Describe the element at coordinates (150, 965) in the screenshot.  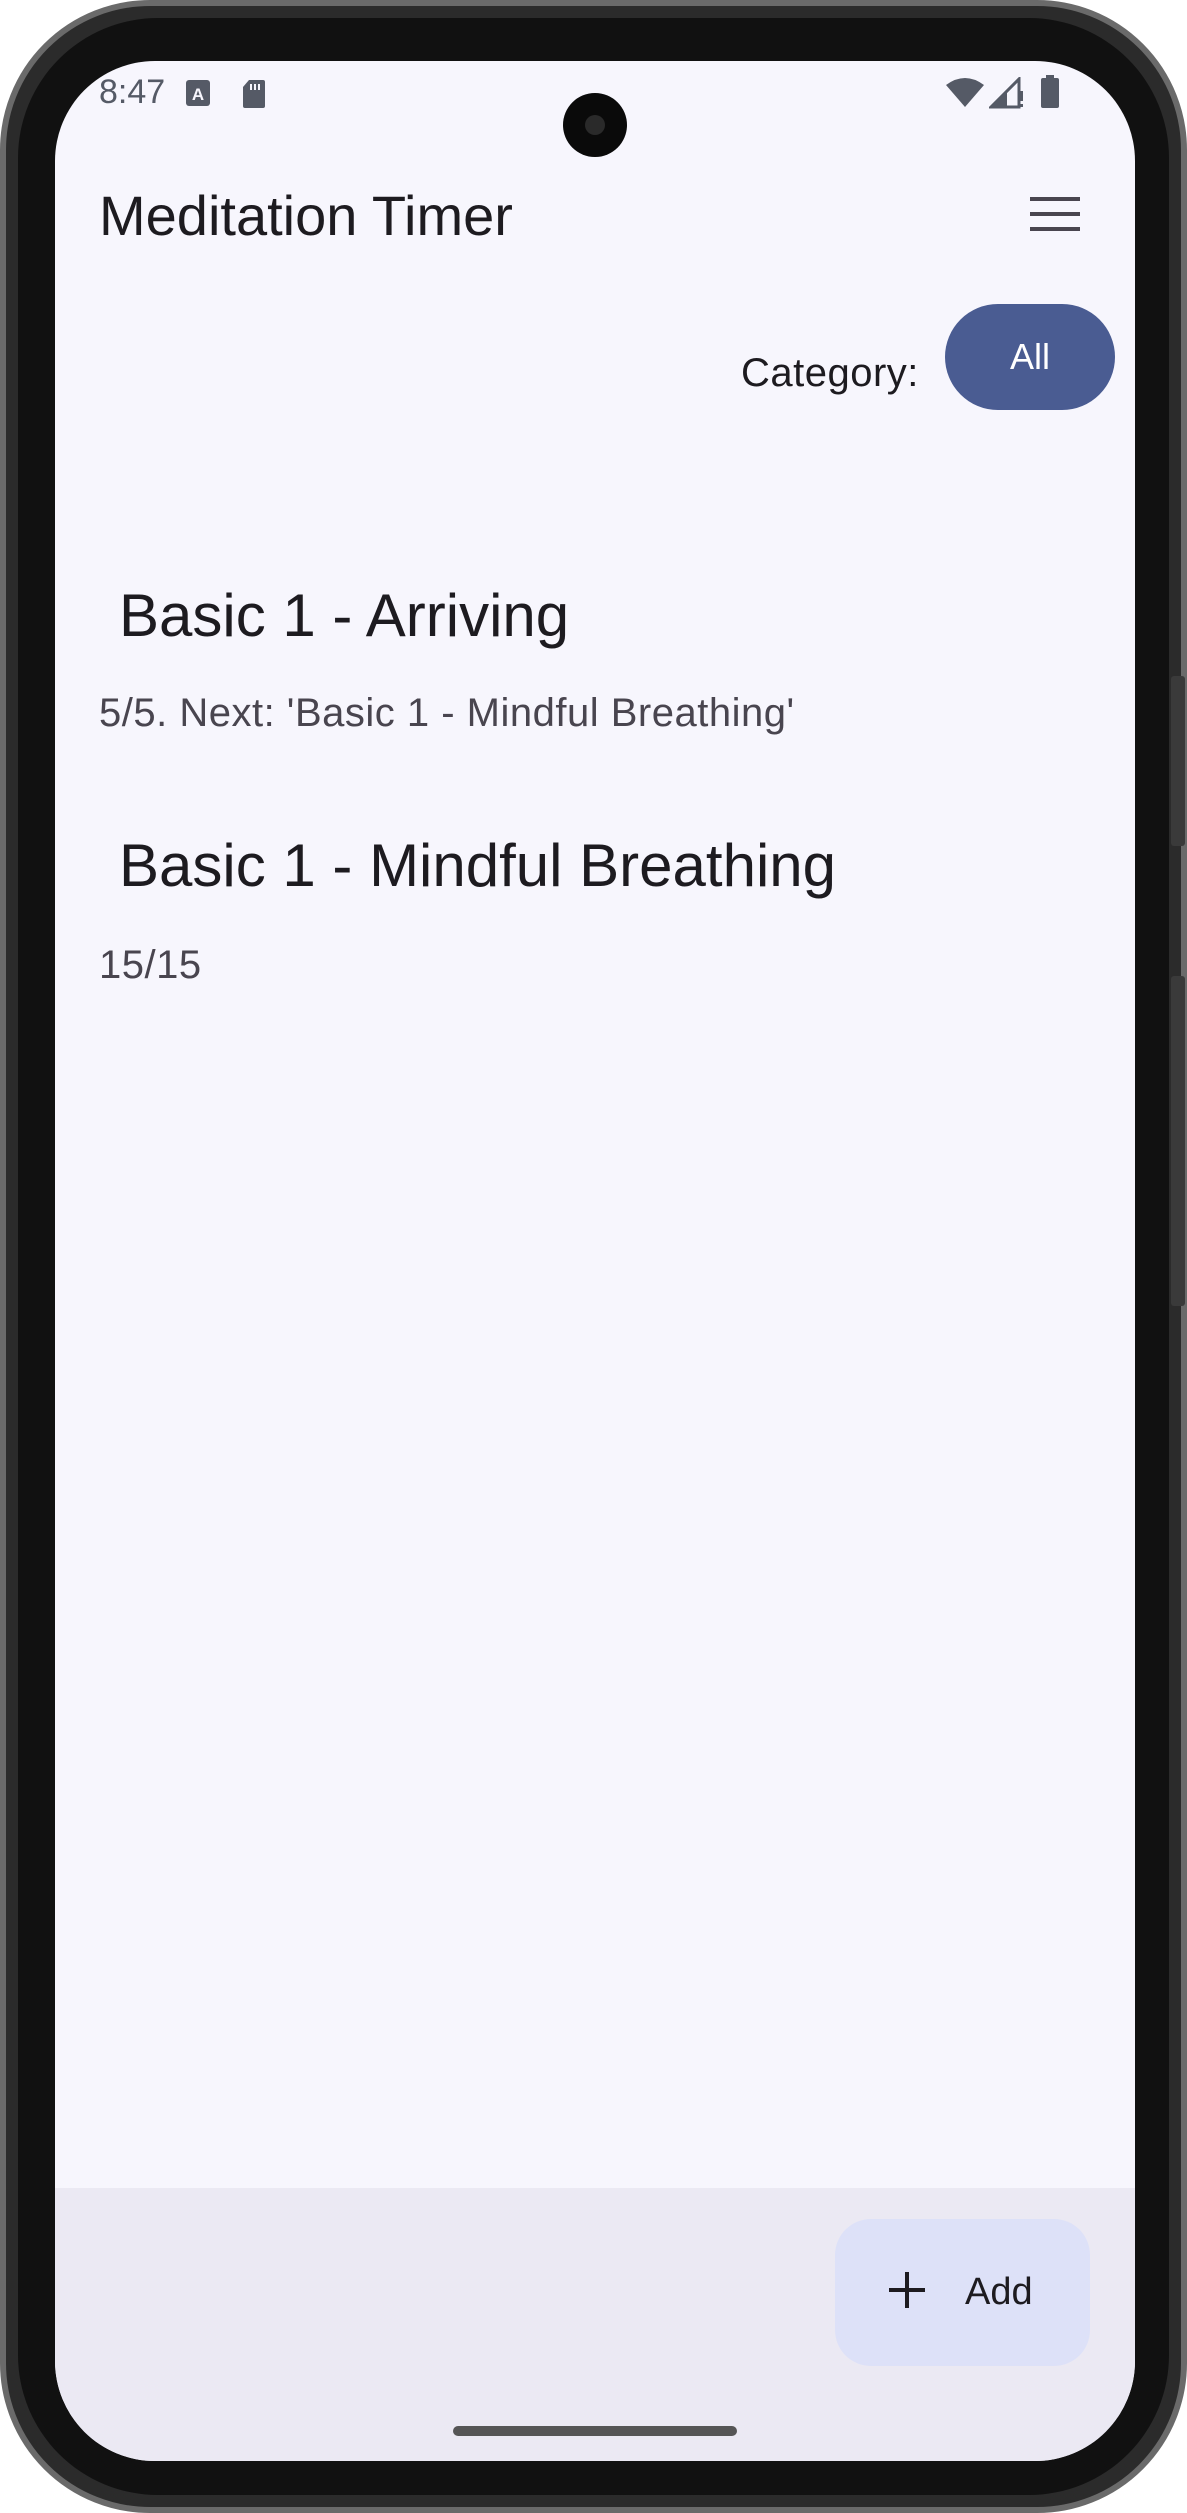
I see `item-subtitle: 15/15` at that location.